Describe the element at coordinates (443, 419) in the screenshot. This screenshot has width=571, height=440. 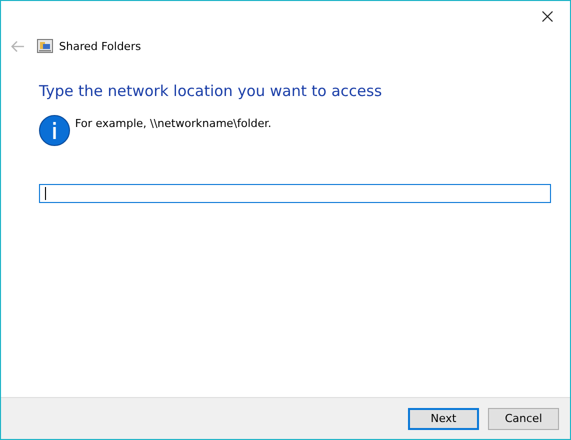
I see `next-button: Next` at that location.